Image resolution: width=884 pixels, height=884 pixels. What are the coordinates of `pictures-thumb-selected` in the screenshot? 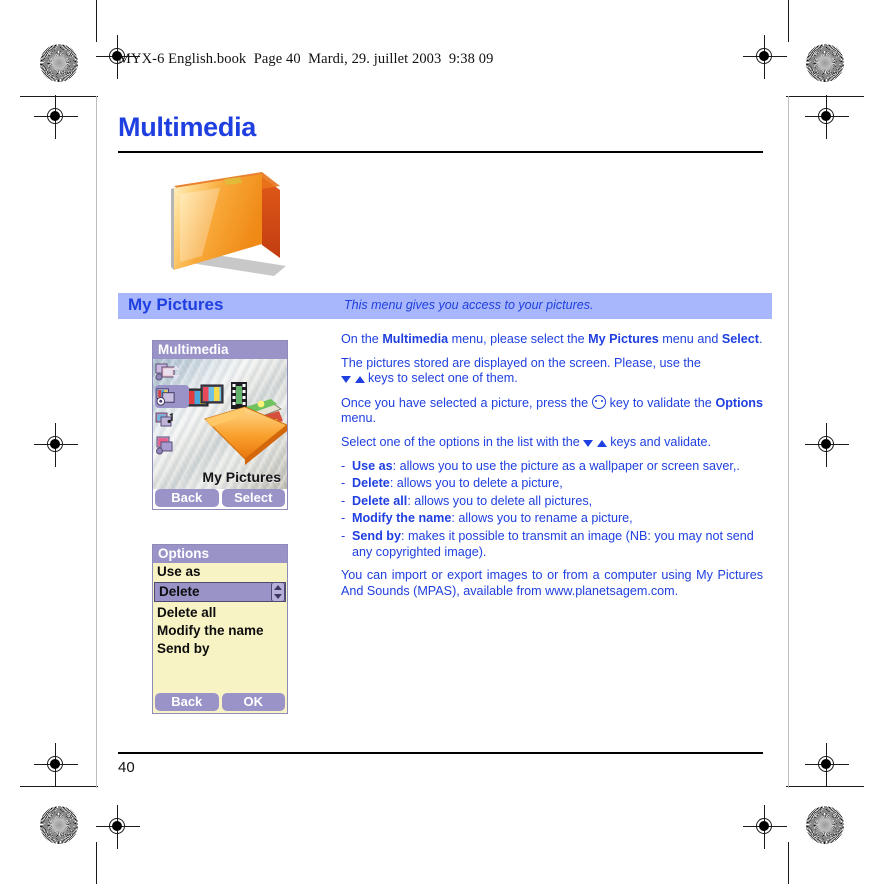 It's located at (172, 386).